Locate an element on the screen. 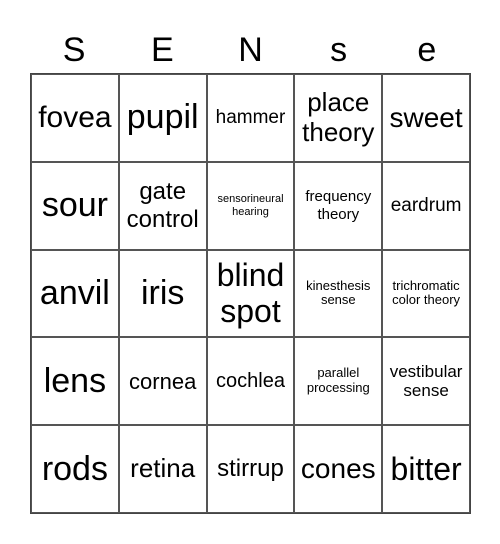  bingo-cell: kinesthesis sense is located at coordinates (338, 293).